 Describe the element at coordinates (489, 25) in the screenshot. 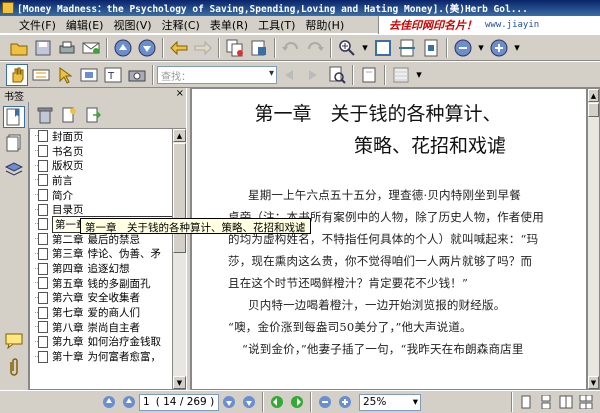

I see `ad-banner: 去佳印网印名片！ www.jiayin` at that location.